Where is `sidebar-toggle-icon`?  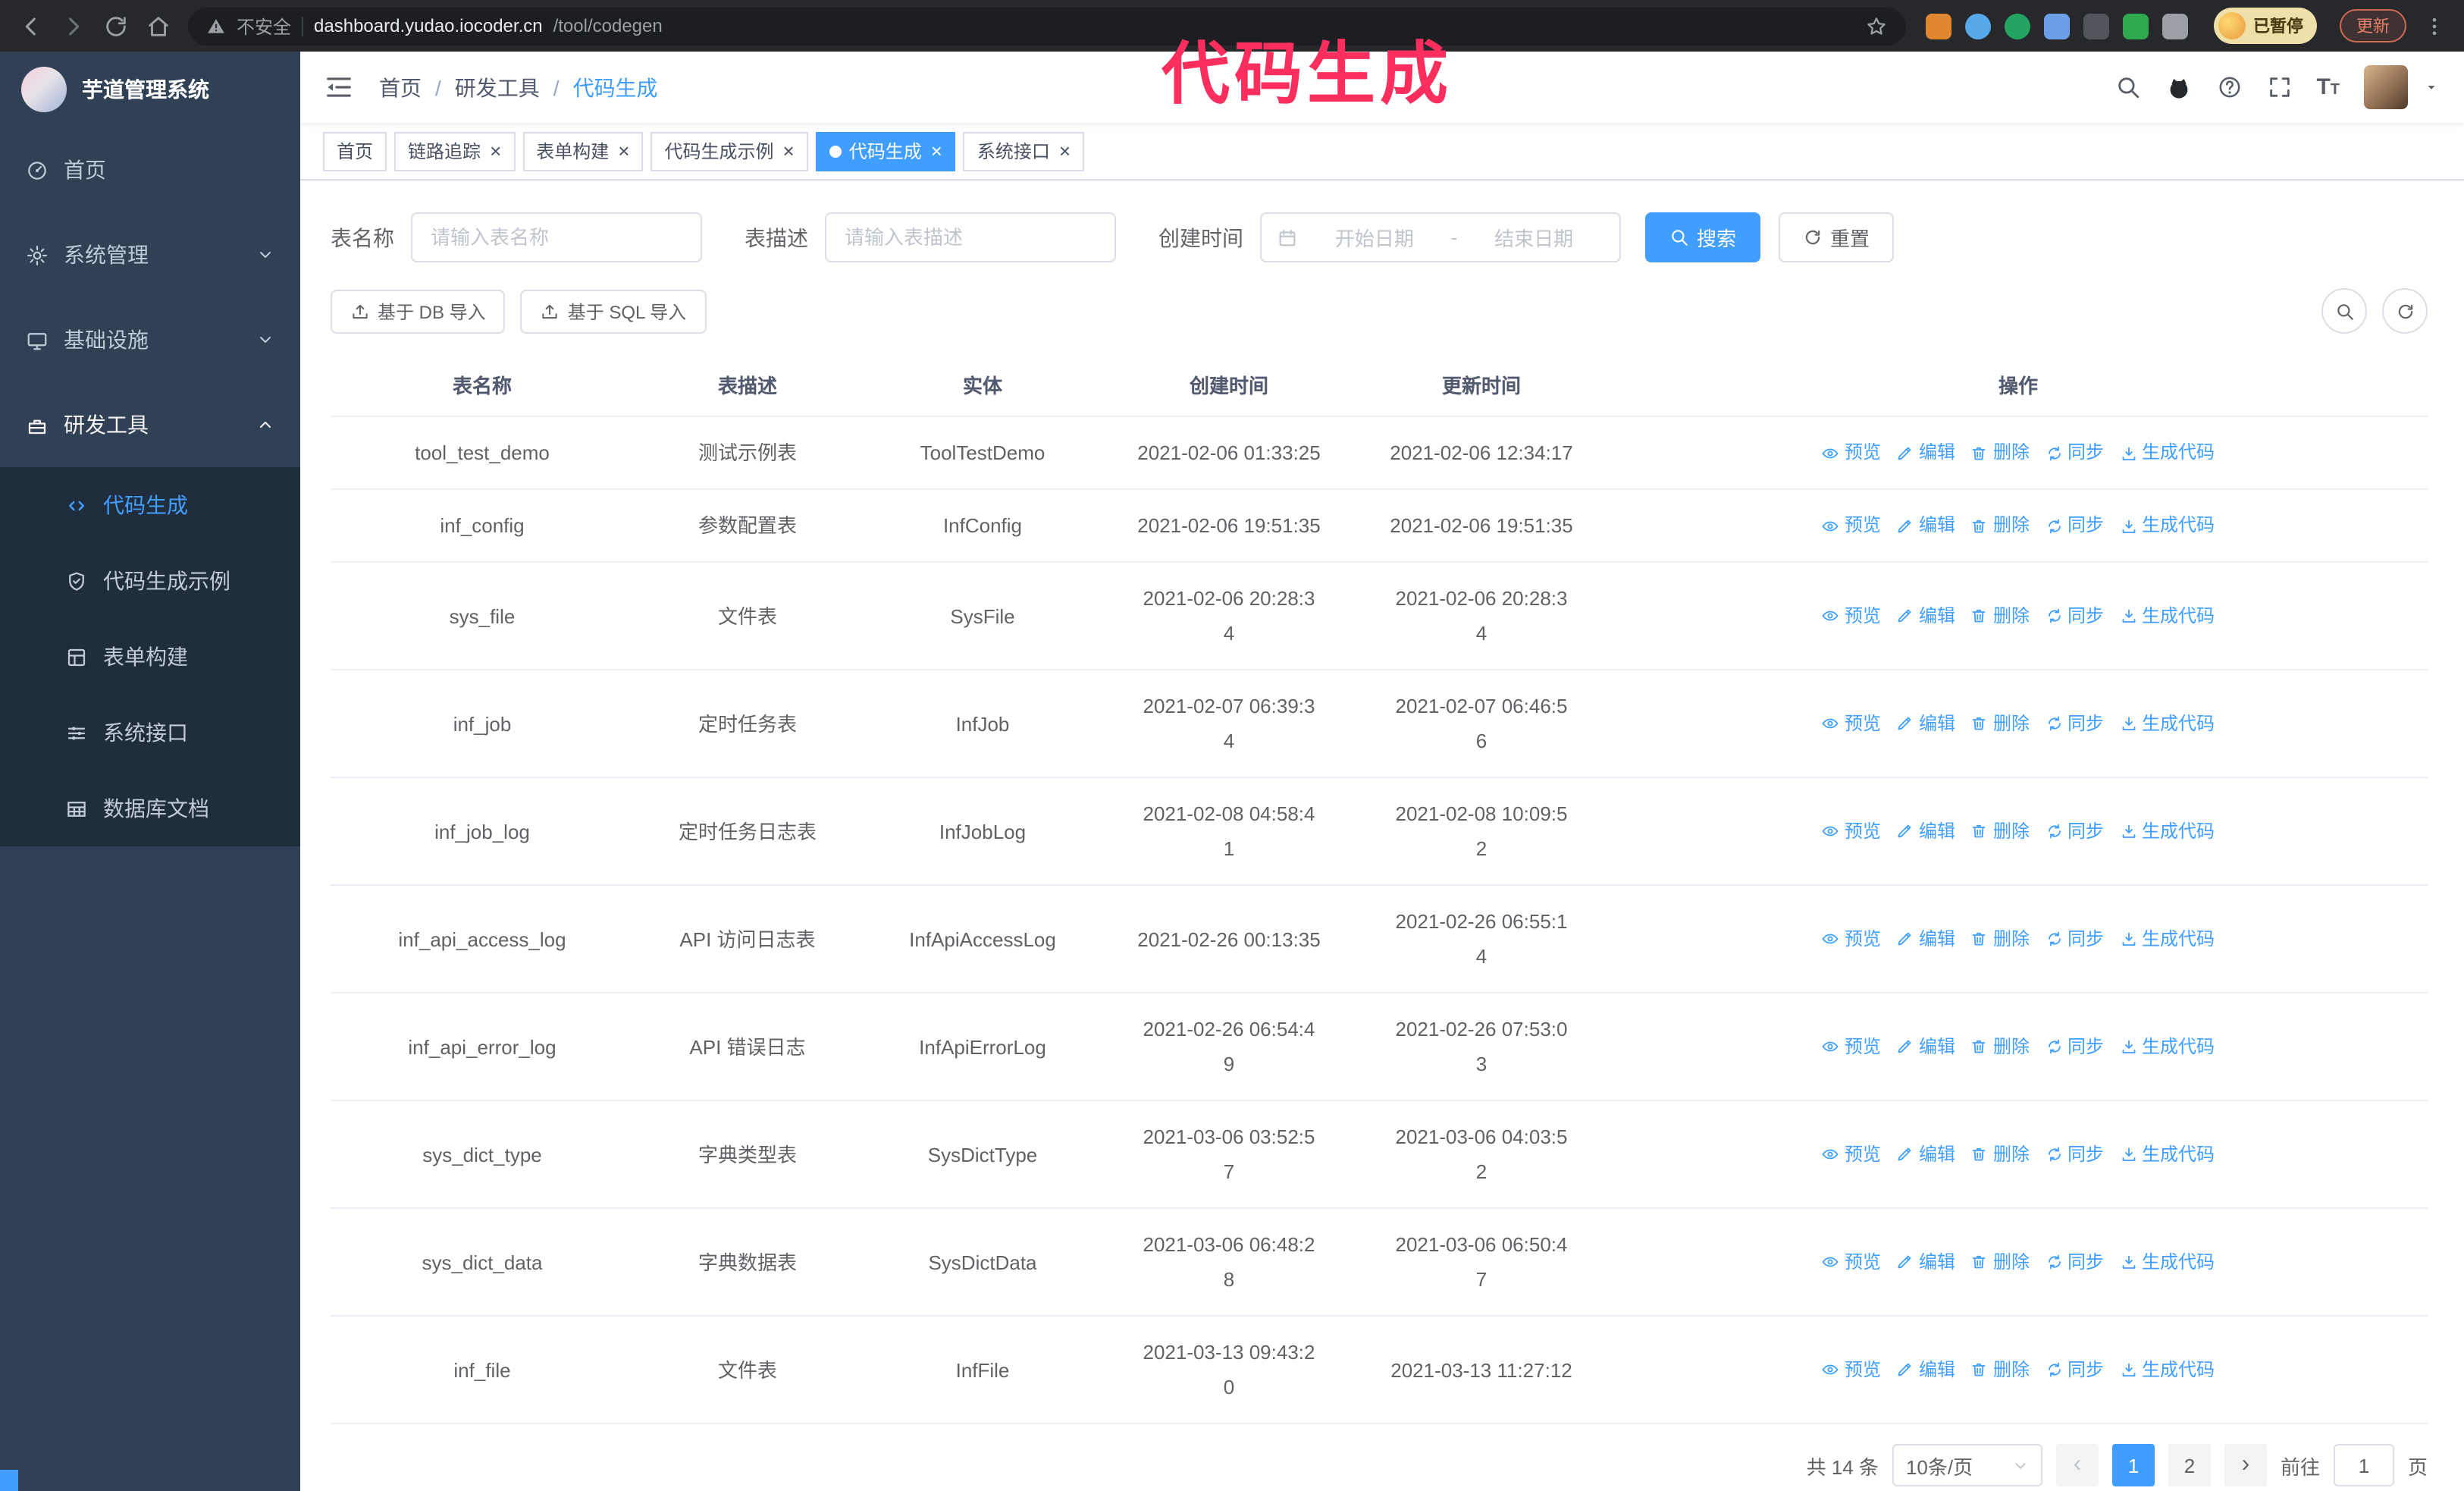 sidebar-toggle-icon is located at coordinates (338, 87).